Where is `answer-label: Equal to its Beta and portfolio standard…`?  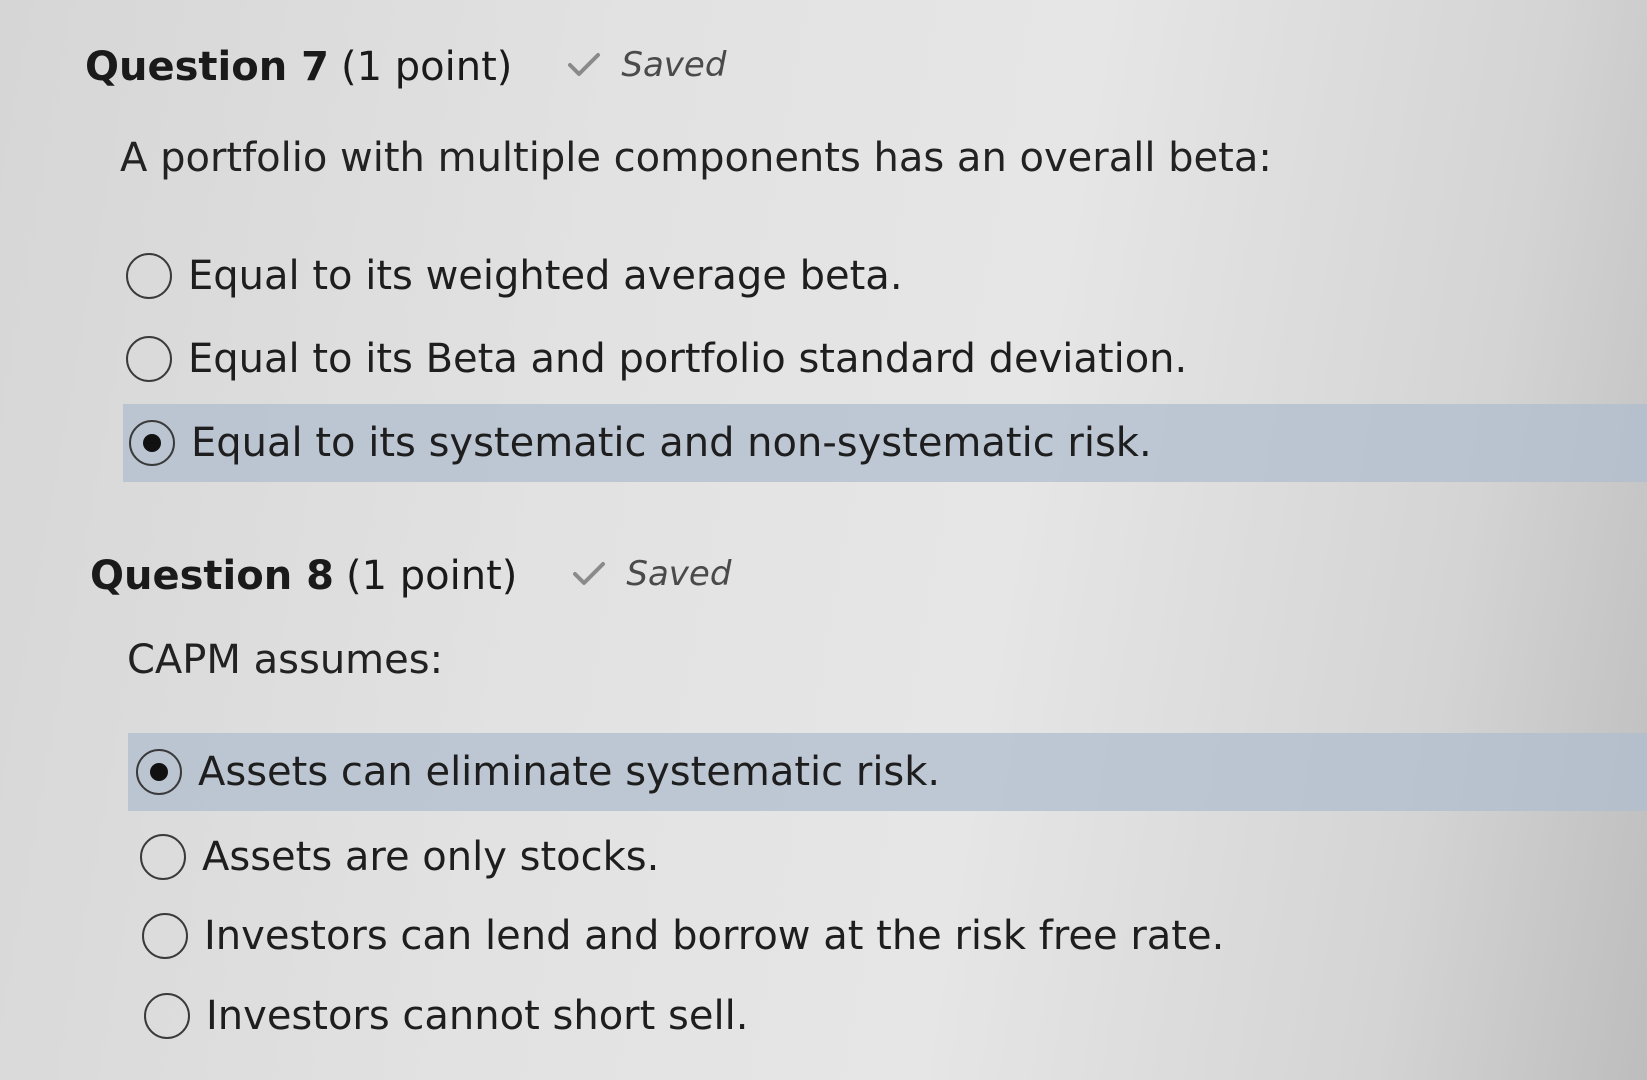
answer-label: Equal to its Beta and portfolio standard… is located at coordinates (688, 359).